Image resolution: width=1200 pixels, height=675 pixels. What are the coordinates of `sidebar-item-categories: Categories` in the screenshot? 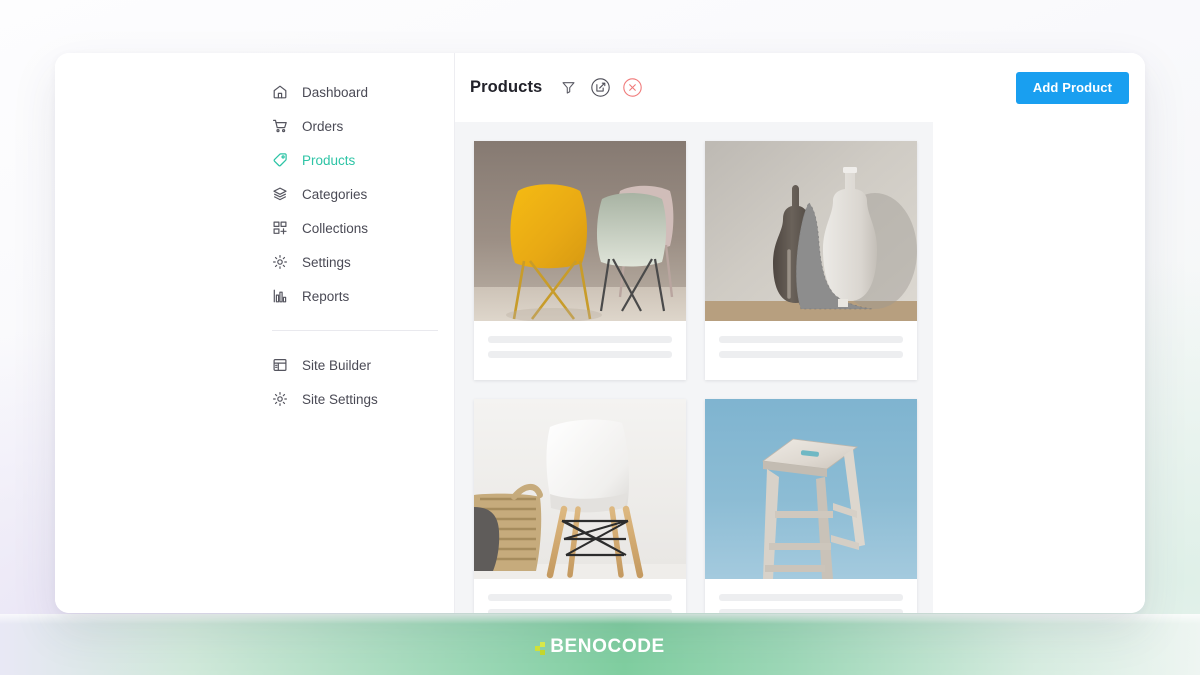 It's located at (254, 194).